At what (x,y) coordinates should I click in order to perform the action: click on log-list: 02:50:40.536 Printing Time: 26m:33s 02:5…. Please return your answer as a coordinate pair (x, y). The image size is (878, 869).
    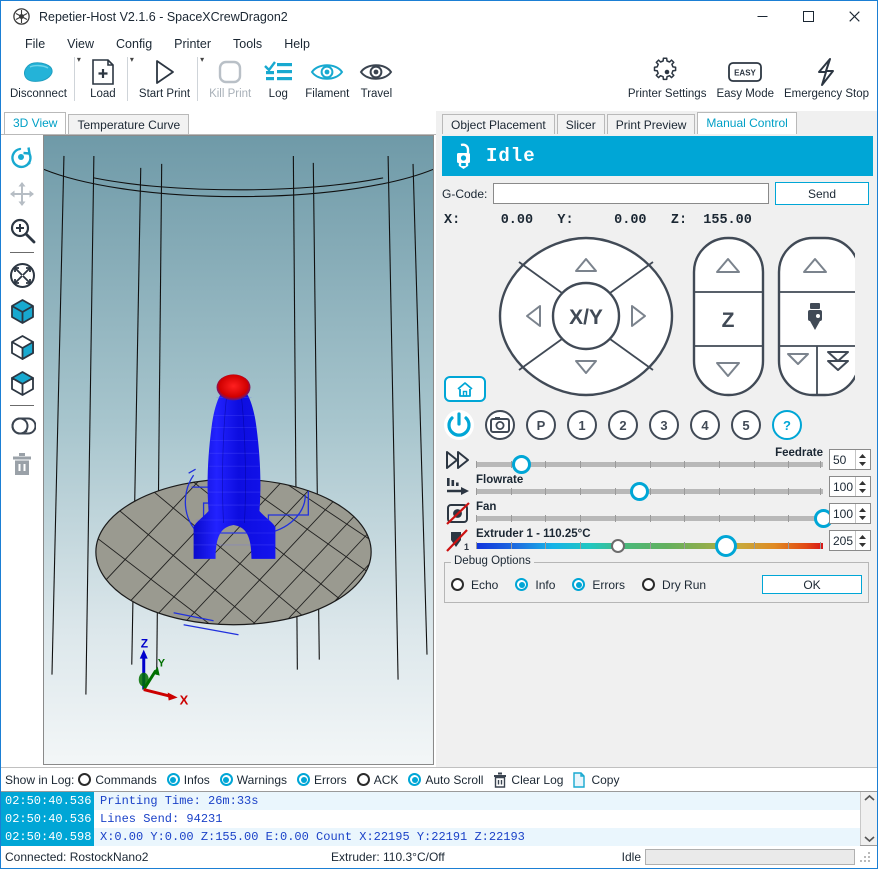
    Looking at the image, I should click on (439, 818).